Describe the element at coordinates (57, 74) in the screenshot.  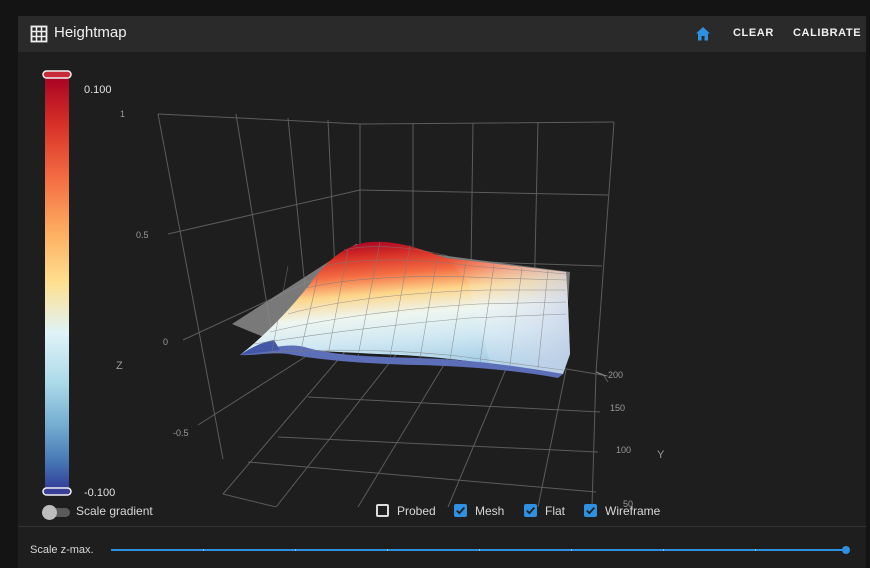
I see `colorbar-max-handle` at that location.